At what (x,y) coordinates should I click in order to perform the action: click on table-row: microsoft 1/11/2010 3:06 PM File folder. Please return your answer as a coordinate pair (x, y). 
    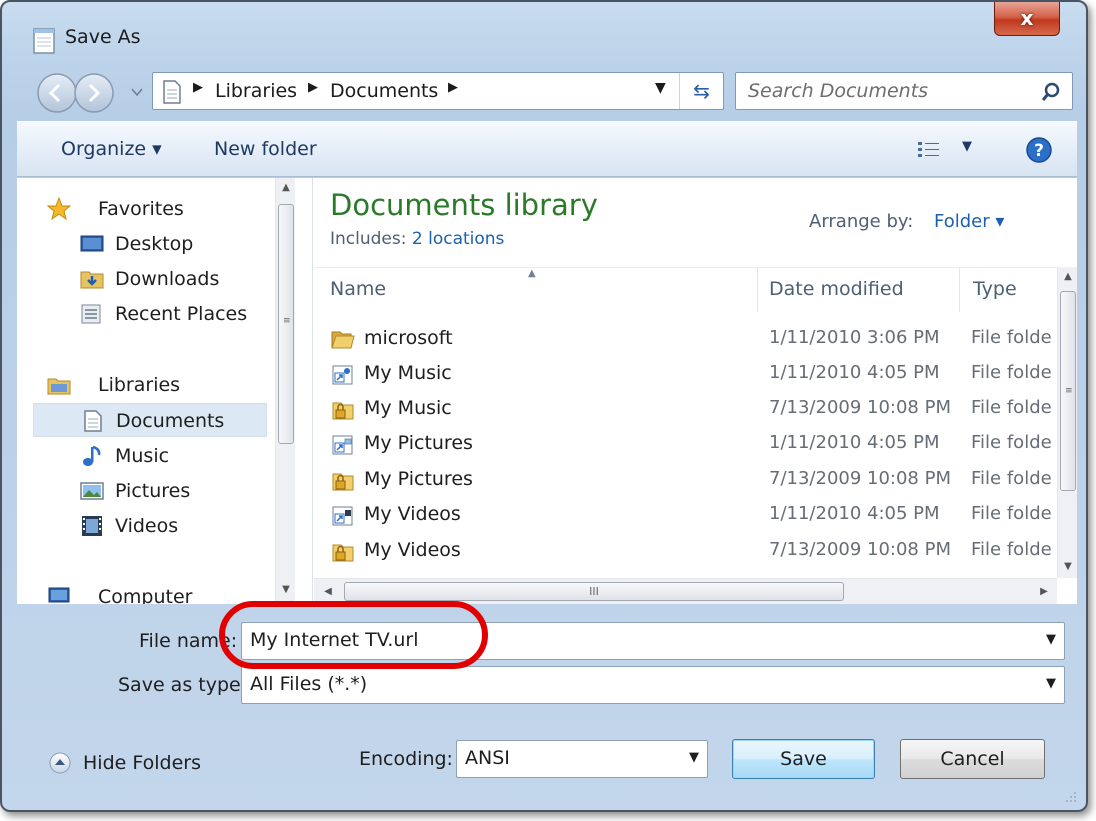
    Looking at the image, I should click on (685, 338).